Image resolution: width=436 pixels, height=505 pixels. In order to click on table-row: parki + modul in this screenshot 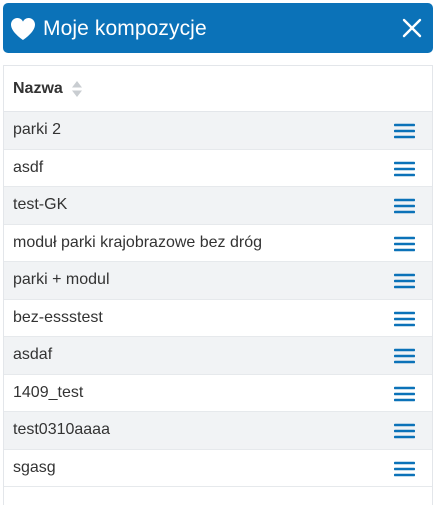, I will do `click(218, 281)`.